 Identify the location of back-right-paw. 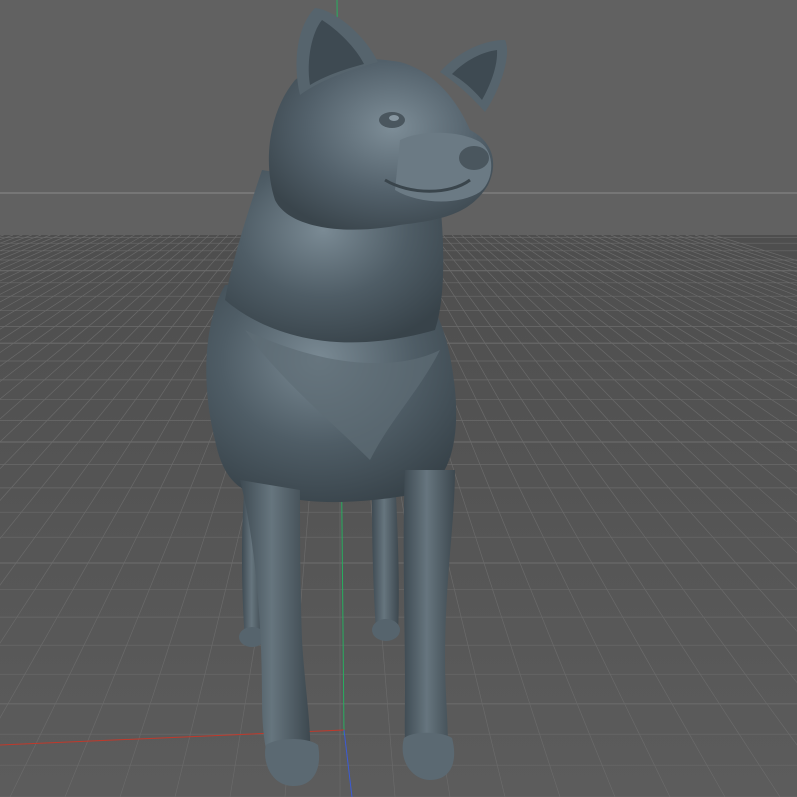
(386, 630).